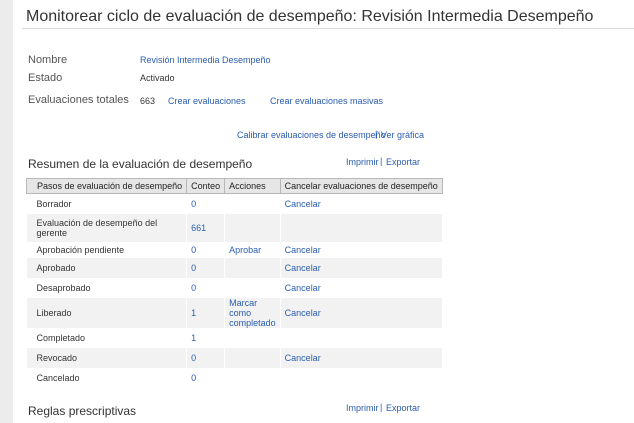 The width and height of the screenshot is (634, 423). Describe the element at coordinates (252, 313) in the screenshot. I see `mark-completed-link: Marcar como completado` at that location.